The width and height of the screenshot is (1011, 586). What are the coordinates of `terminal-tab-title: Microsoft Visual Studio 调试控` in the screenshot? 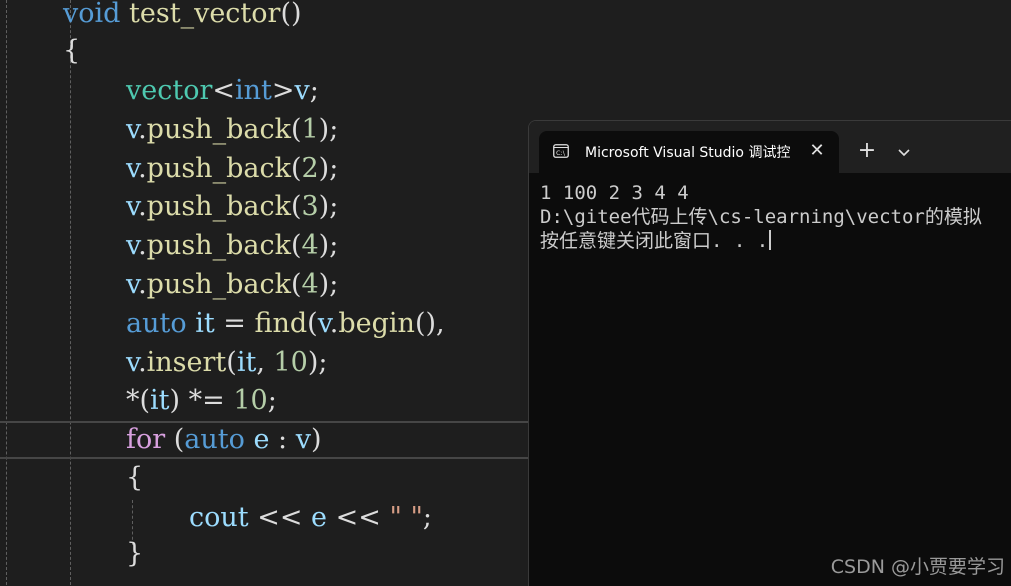 It's located at (688, 153).